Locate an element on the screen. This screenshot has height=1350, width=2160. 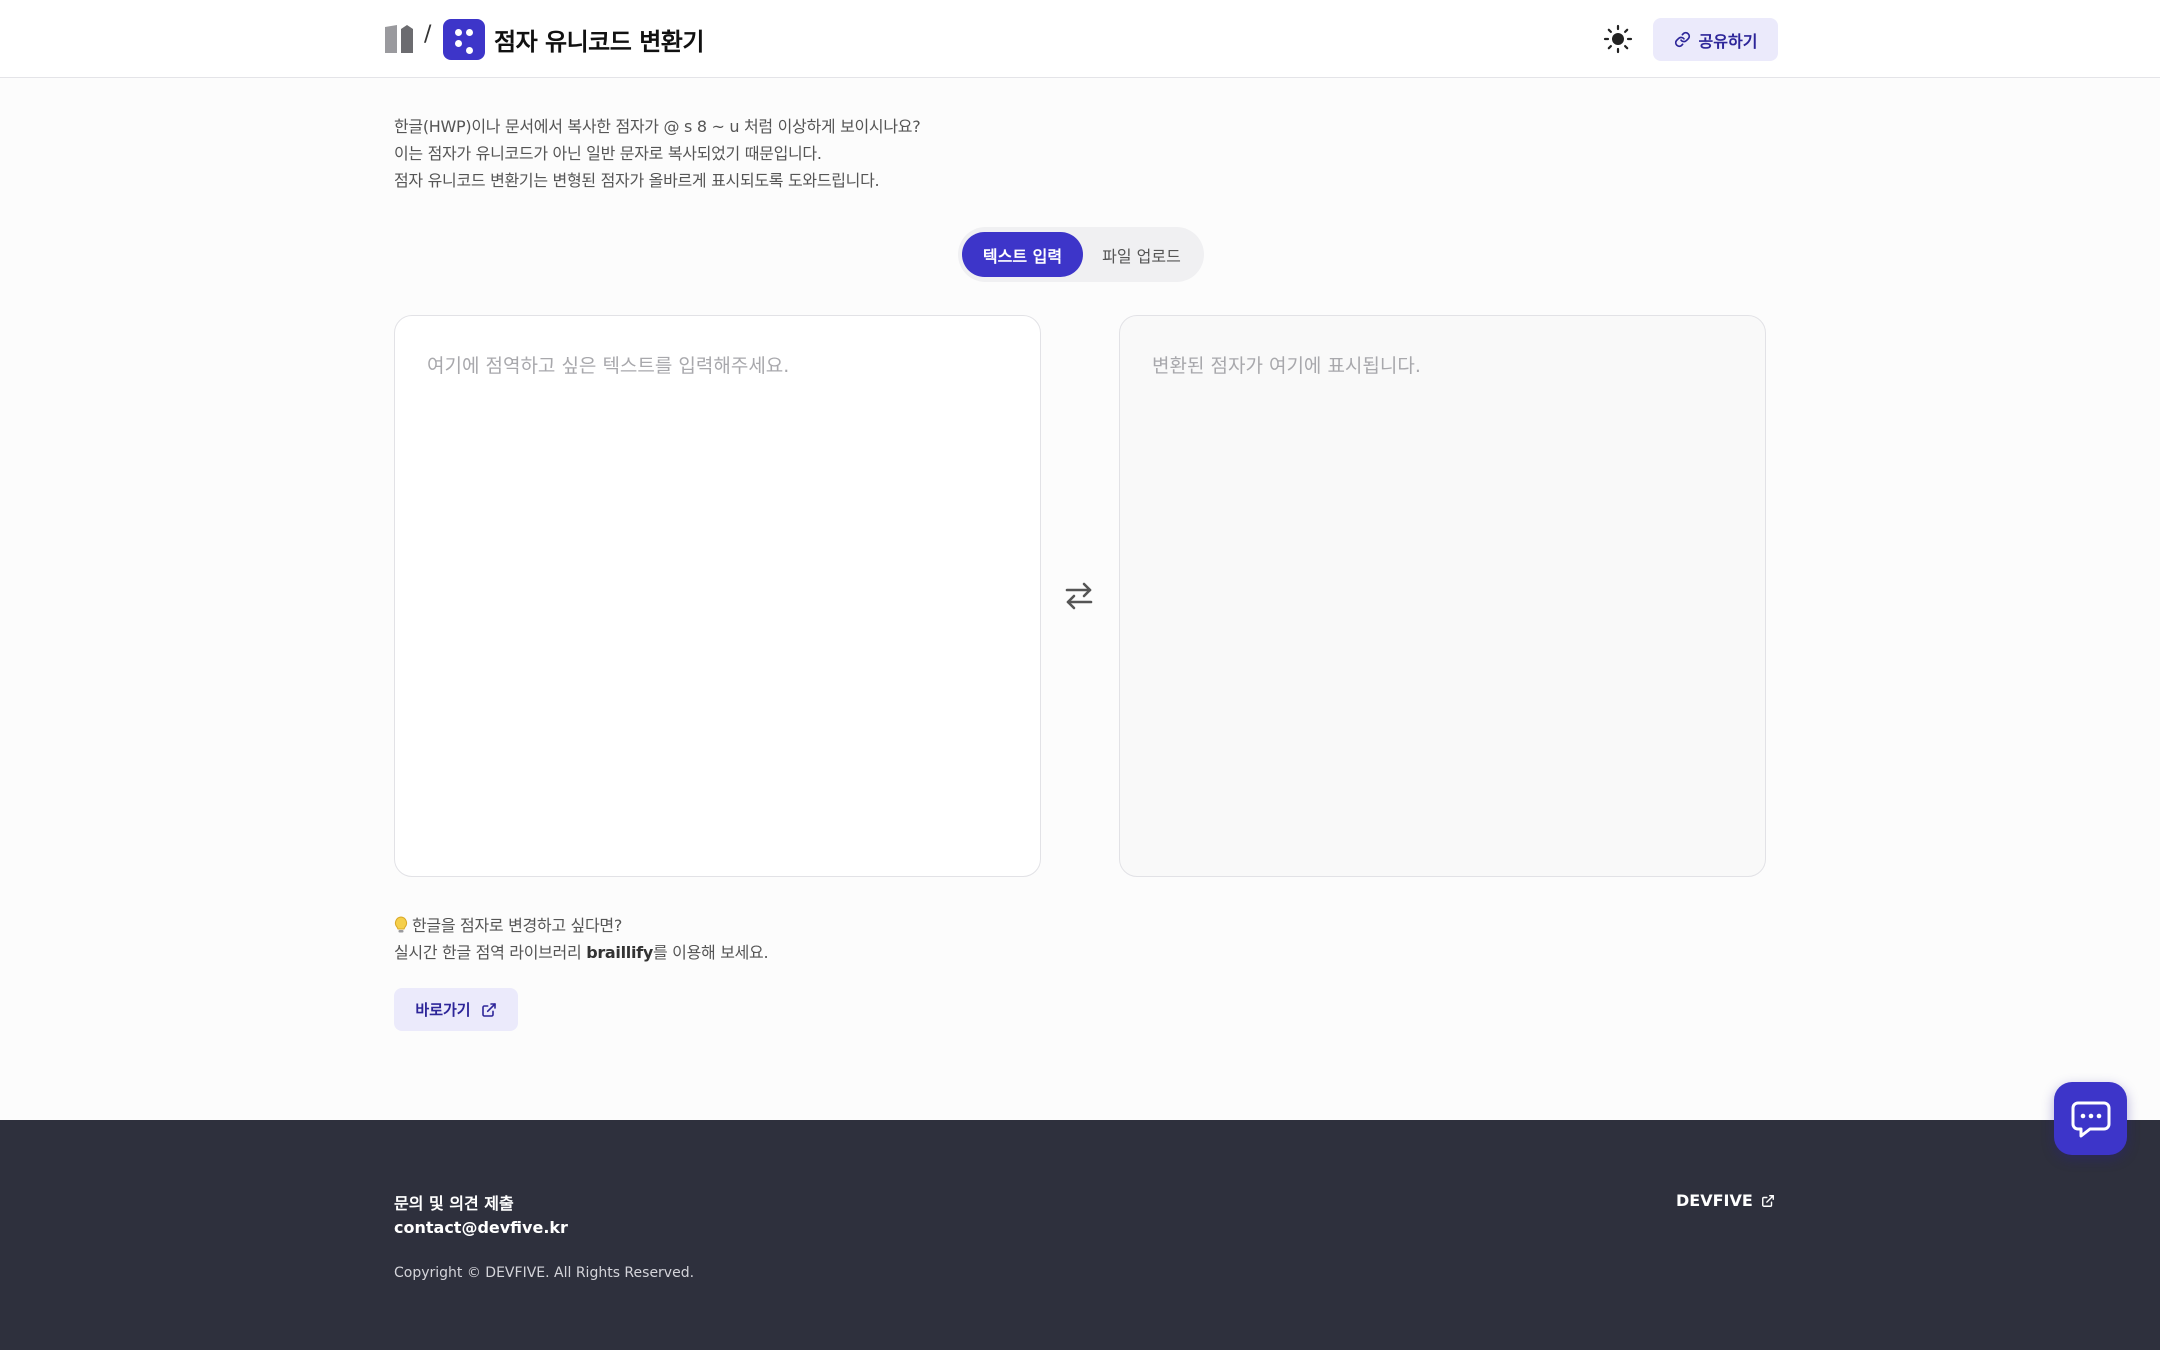
top-header: / 점자 유니코드 변환기 공유하기 is located at coordinates (1080, 39).